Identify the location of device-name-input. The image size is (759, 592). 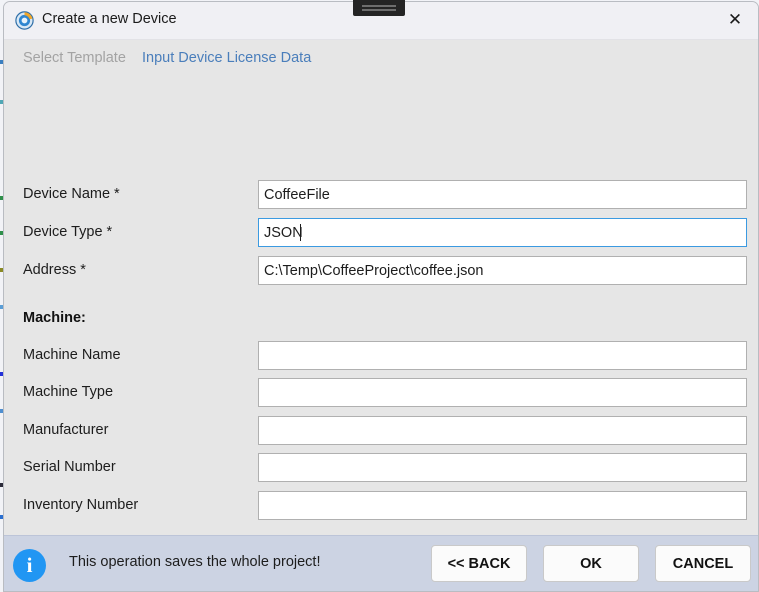
(502, 194).